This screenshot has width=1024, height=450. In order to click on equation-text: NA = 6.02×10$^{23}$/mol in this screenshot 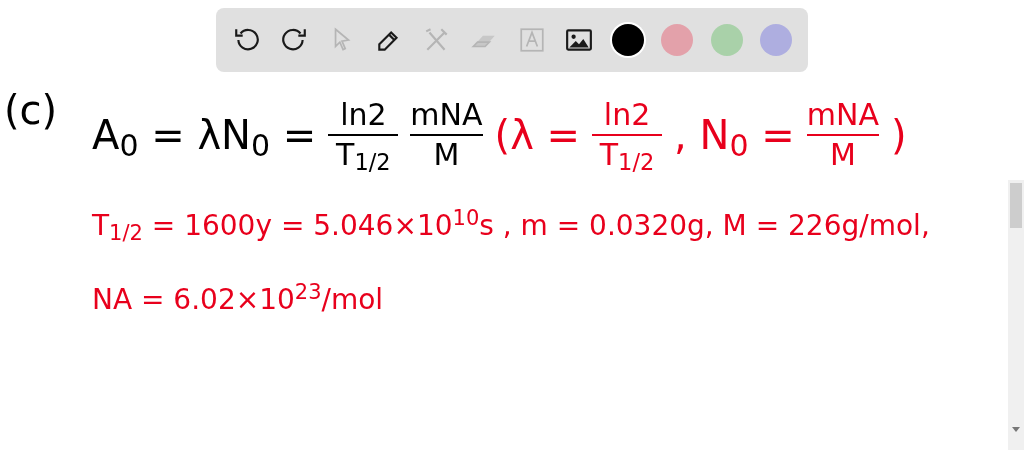, I will do `click(238, 298)`.